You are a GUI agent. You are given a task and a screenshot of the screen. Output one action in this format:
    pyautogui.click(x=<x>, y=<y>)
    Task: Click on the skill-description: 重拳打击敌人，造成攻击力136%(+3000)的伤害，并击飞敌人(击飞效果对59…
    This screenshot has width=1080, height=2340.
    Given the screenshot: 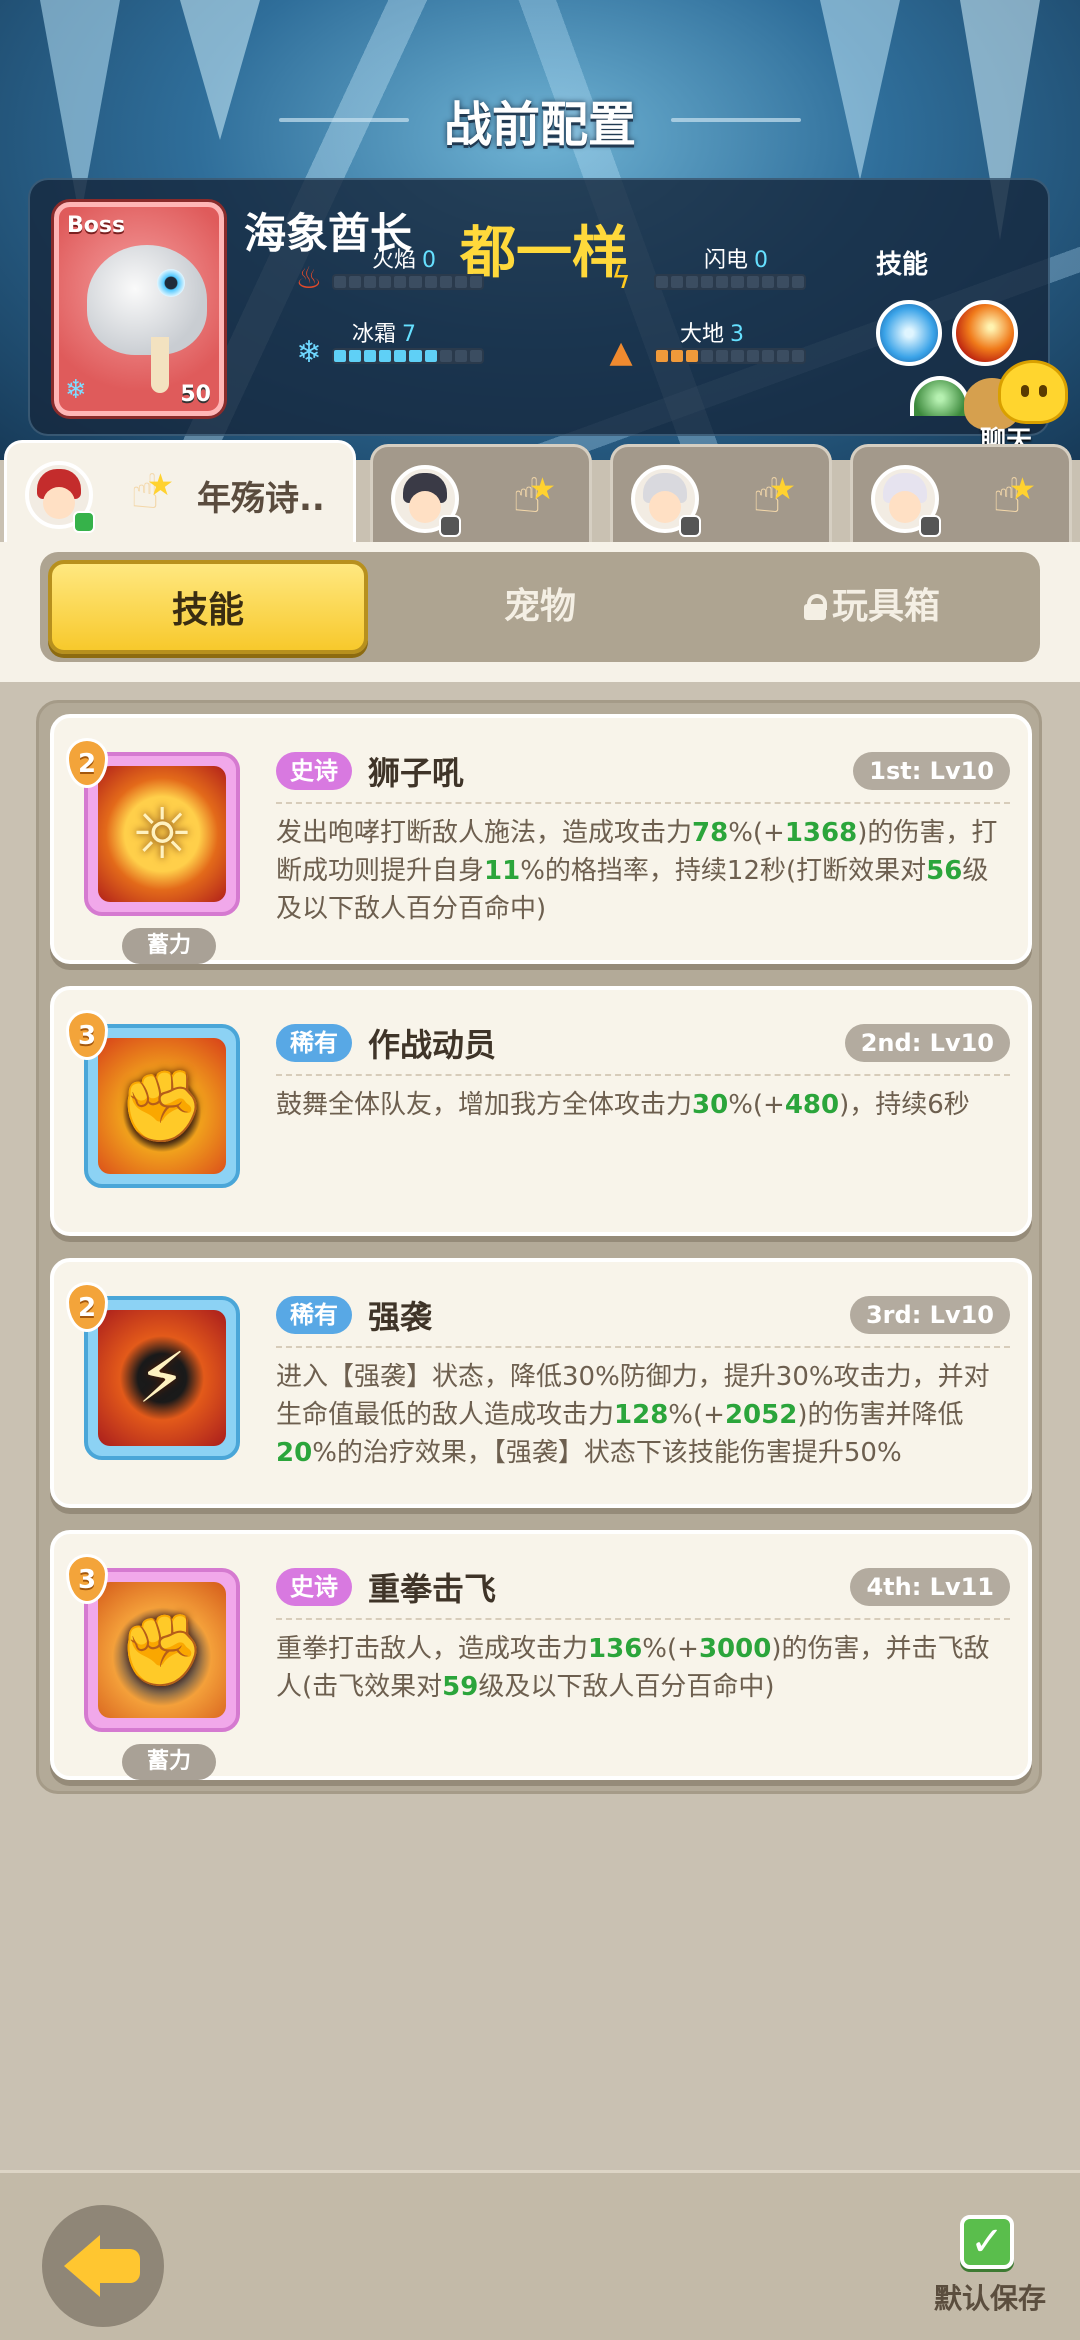 What is the action you would take?
    pyautogui.click(x=642, y=1668)
    